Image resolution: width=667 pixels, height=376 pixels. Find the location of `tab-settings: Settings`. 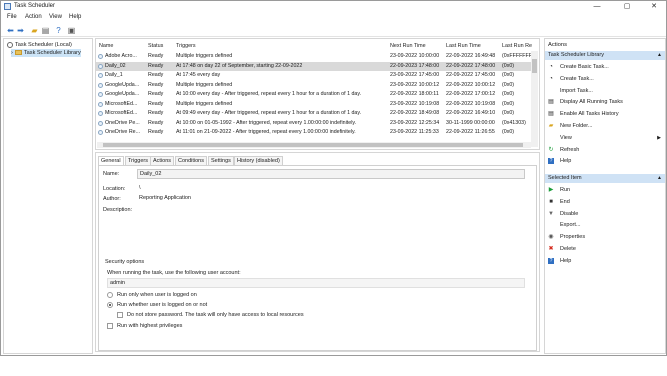

tab-settings: Settings is located at coordinates (221, 160).